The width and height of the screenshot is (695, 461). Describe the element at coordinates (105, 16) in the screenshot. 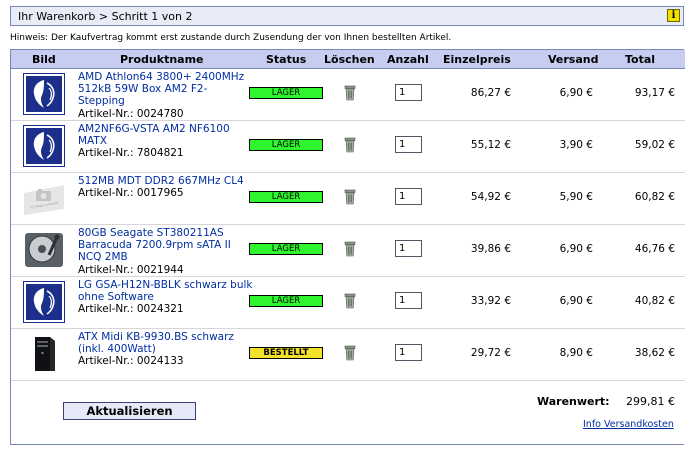

I see `cart-title: Ihr Warenkorb > Schritt 1 von 2` at that location.